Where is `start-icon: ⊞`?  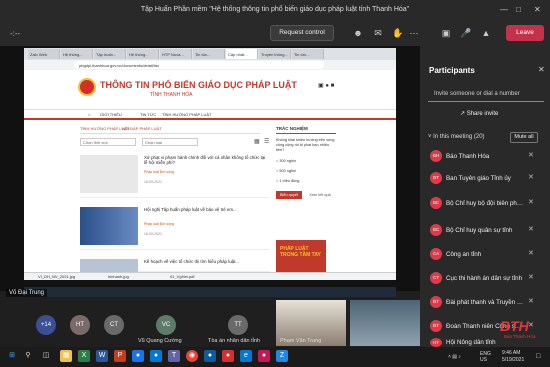 start-icon: ⊞ is located at coordinates (12, 356).